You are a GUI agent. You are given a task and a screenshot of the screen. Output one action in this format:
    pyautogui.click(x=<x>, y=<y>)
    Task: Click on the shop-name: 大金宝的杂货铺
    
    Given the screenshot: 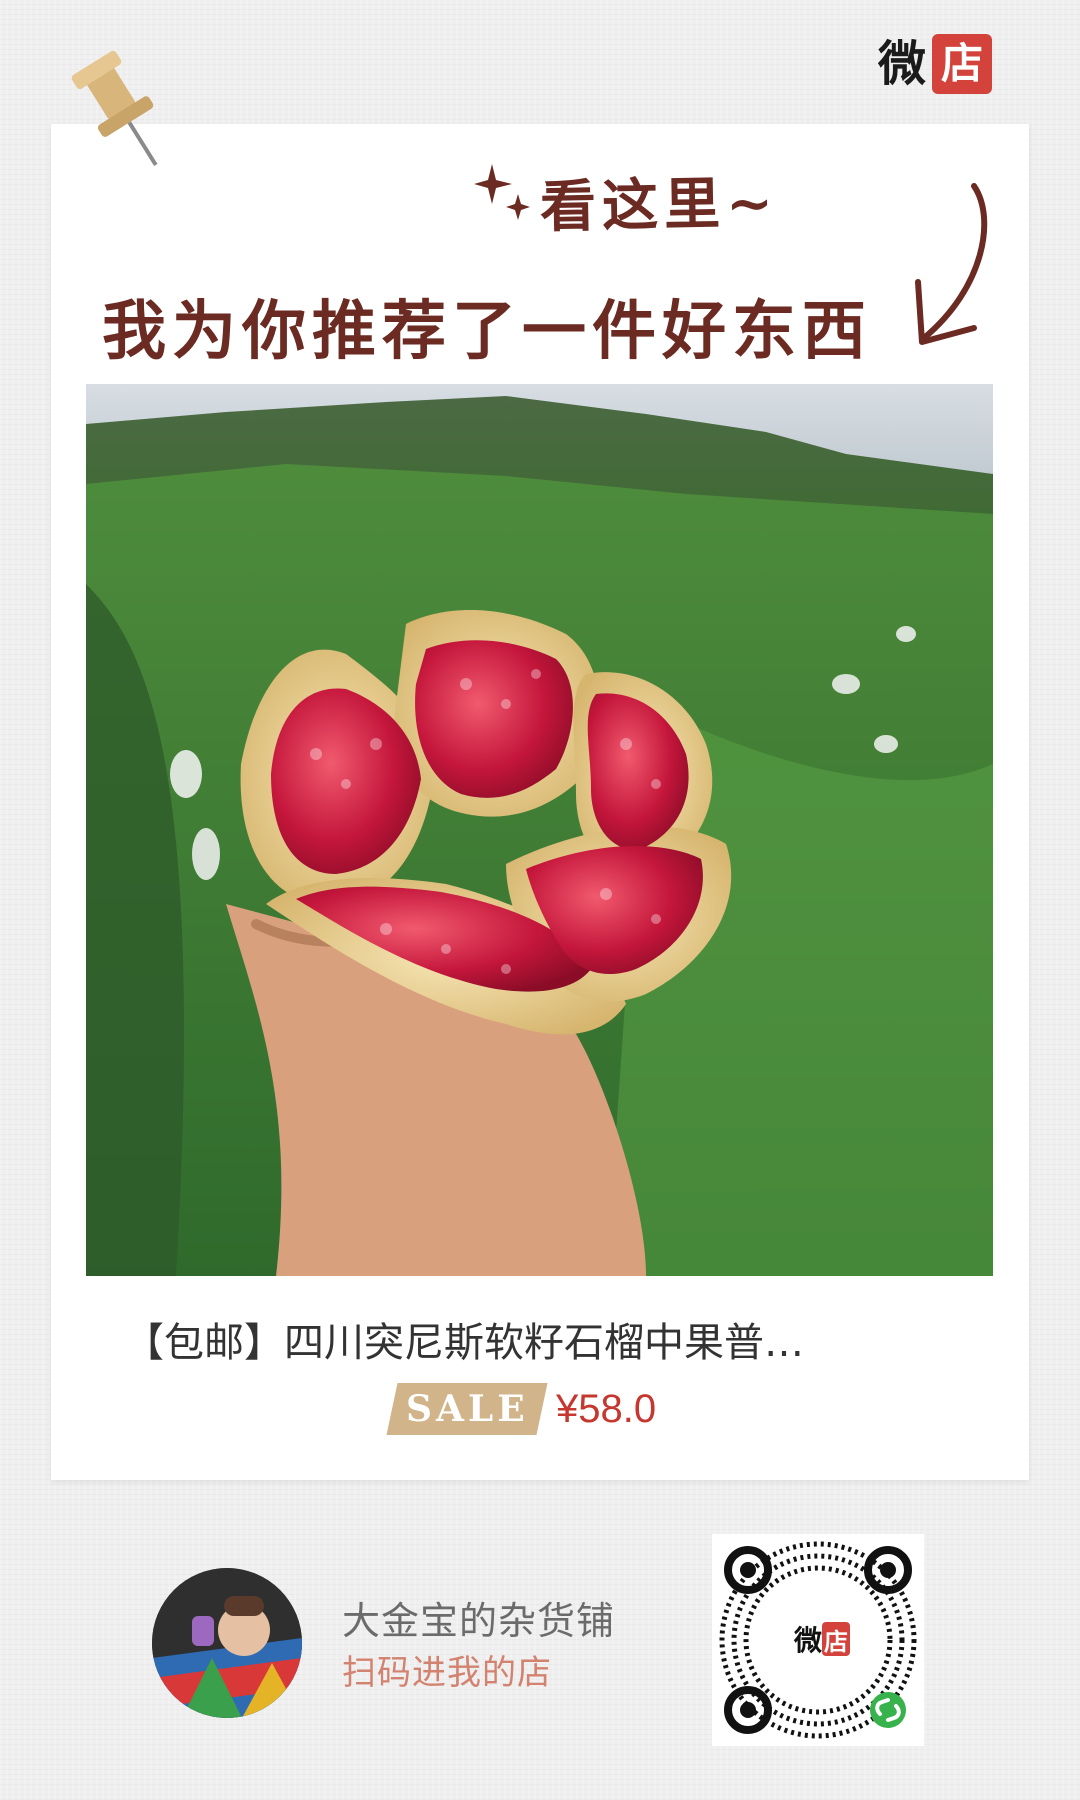 What is the action you would take?
    pyautogui.click(x=478, y=1617)
    